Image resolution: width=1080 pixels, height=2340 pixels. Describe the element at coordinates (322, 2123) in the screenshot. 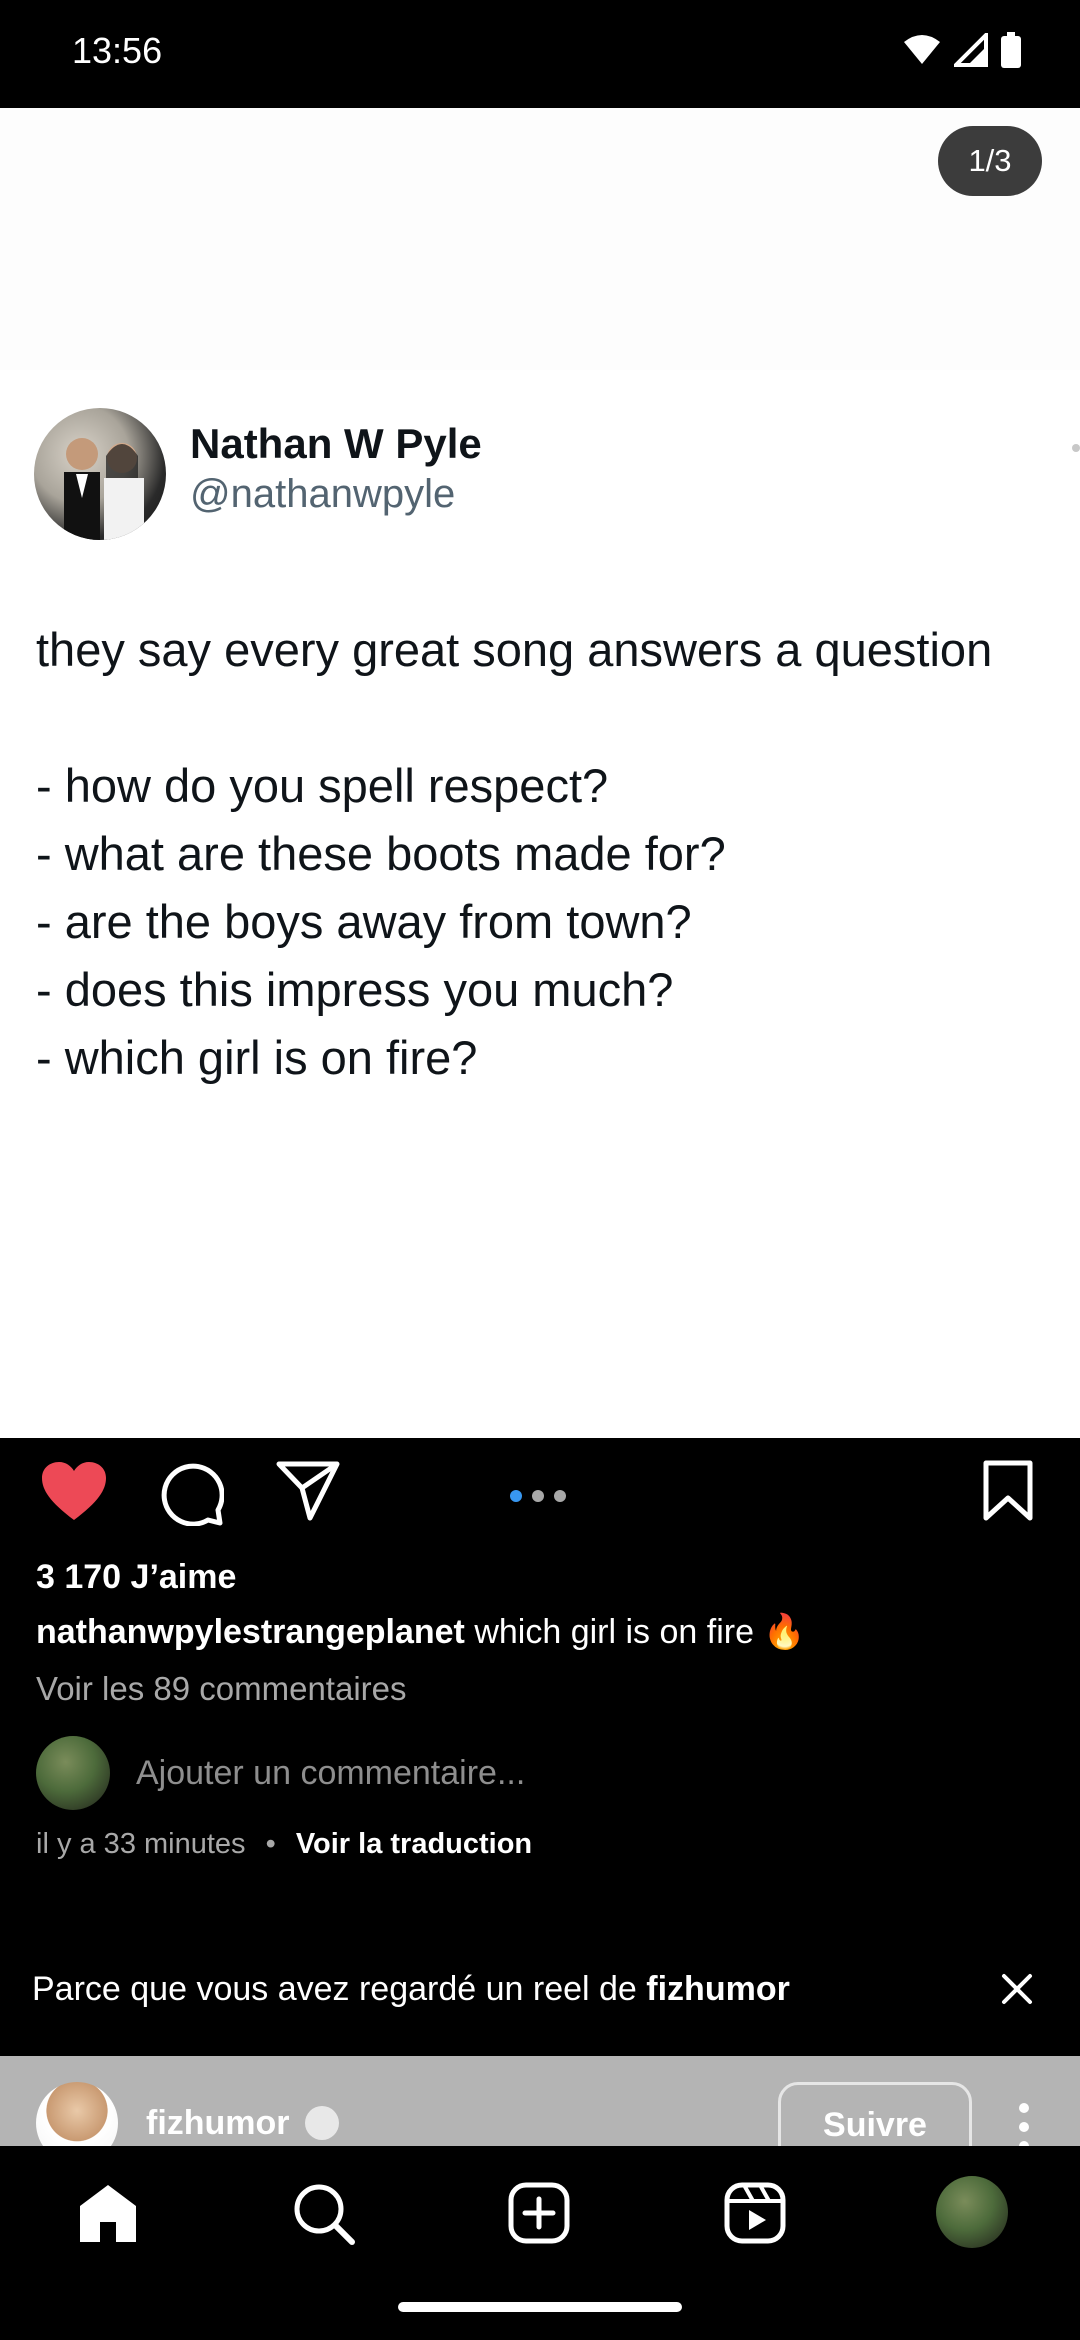

I see `verified-badge-icon` at that location.